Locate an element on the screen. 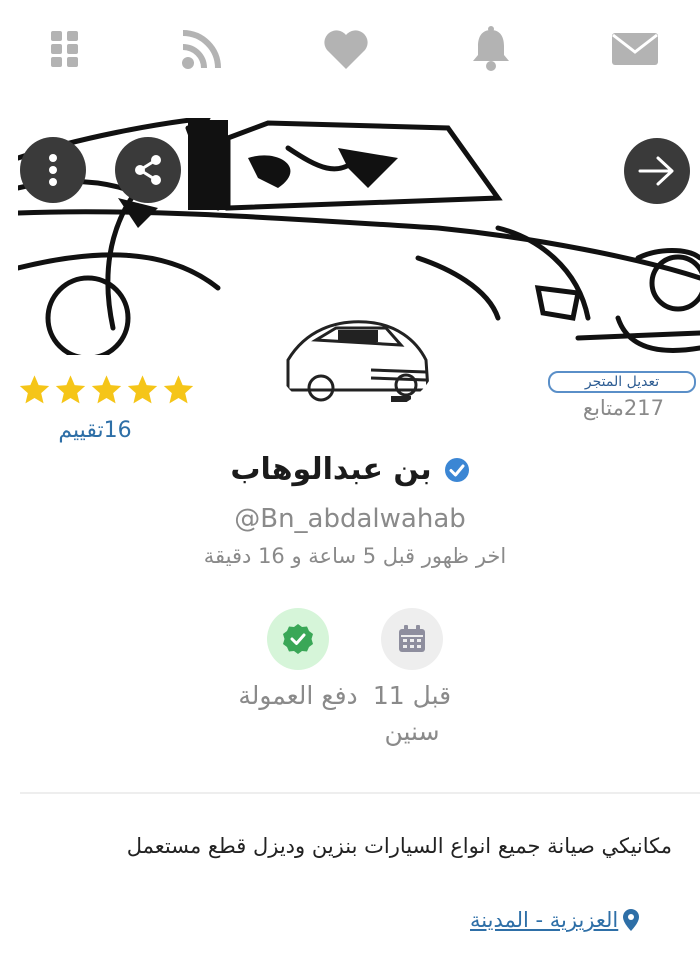 This screenshot has width=700, height=959. grid-menu-icon is located at coordinates (65, 49).